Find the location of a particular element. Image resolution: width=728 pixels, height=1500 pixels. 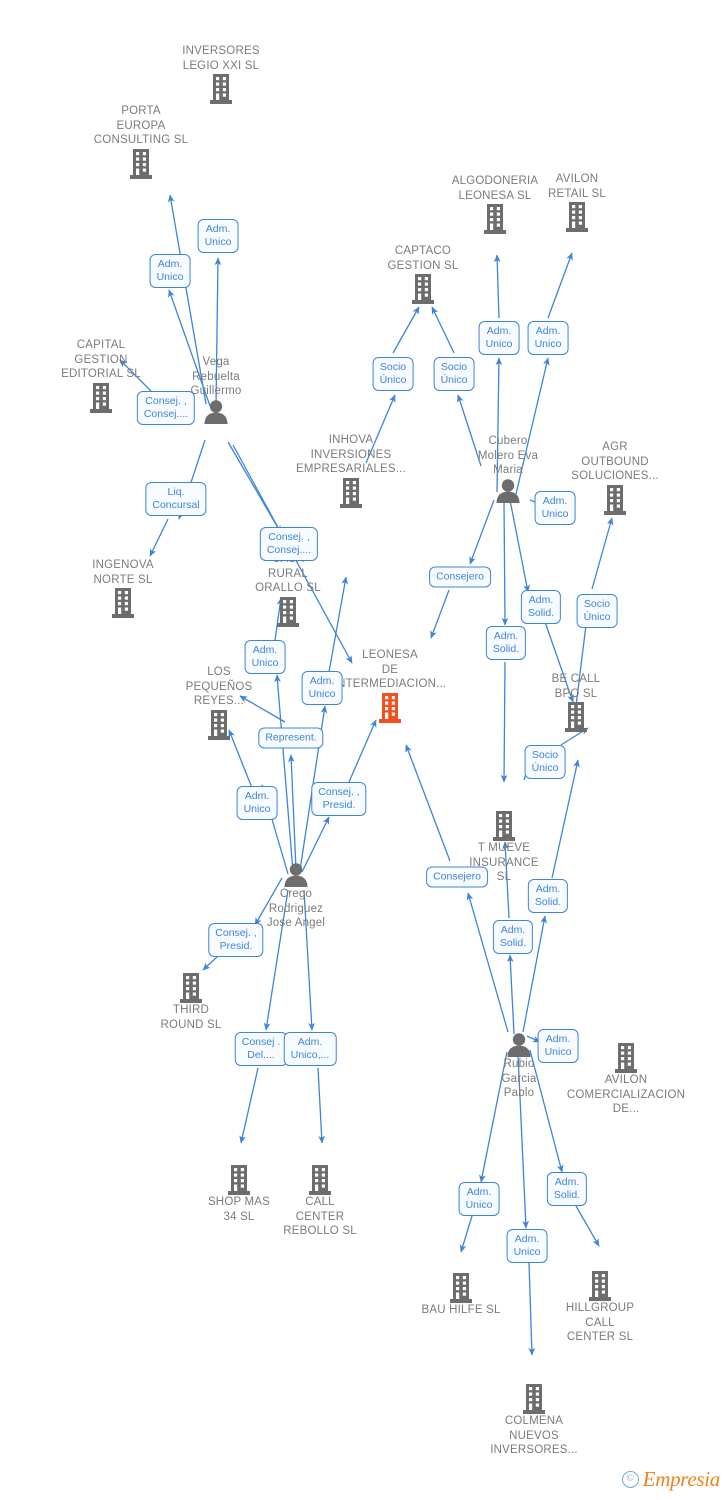

node-porta_europa: PORTA EUROPA CONSULTING SL is located at coordinates (141, 141).